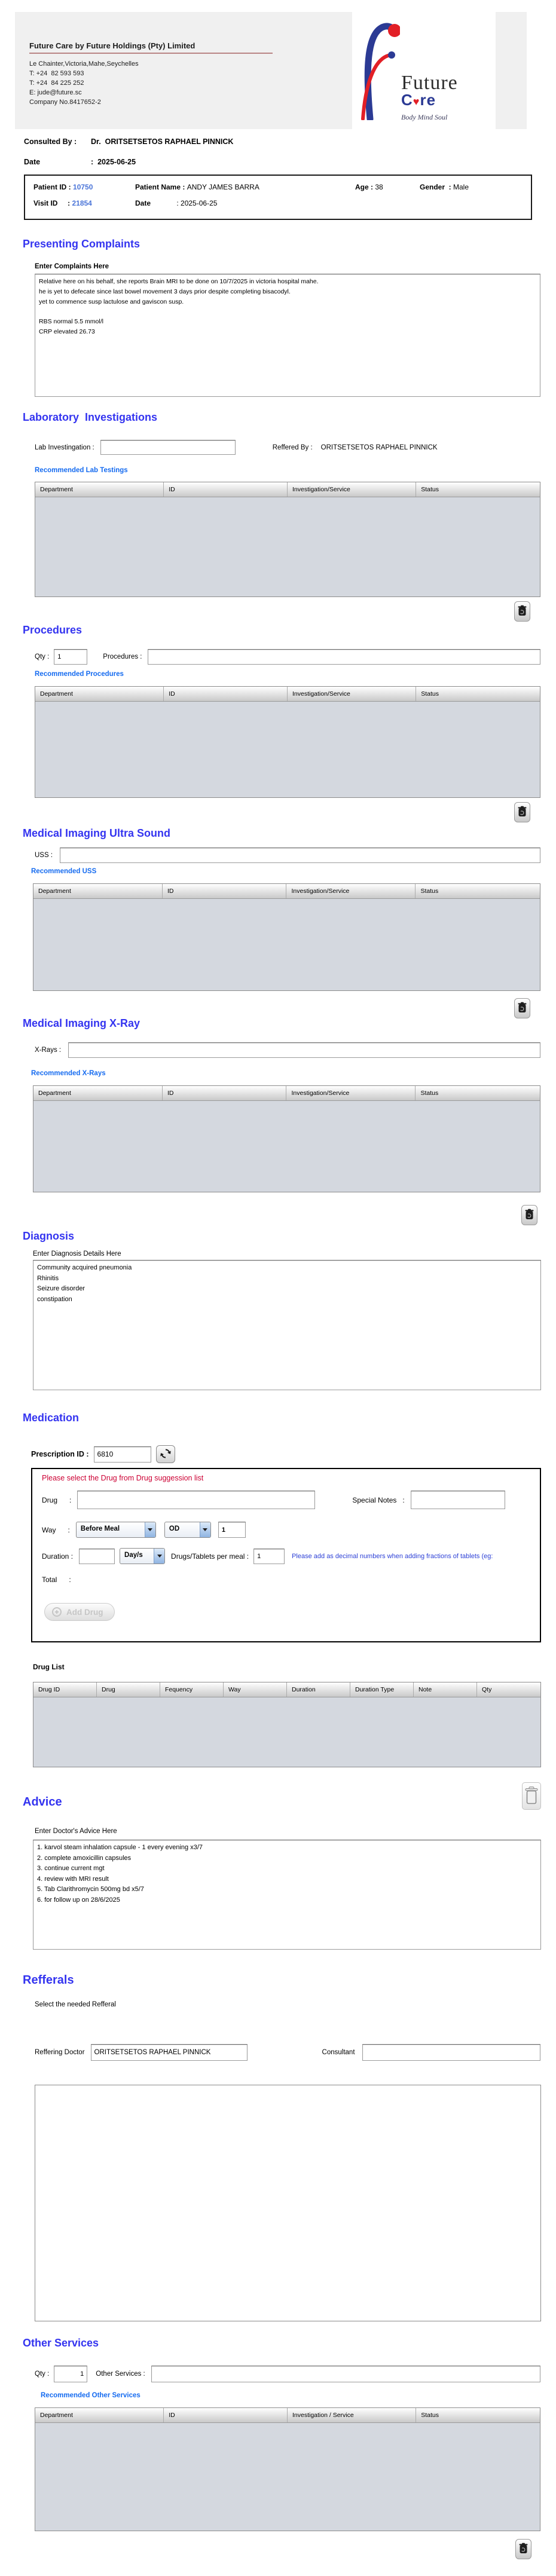 This screenshot has height=2576, width=556. Describe the element at coordinates (304, 1050) in the screenshot. I see `xray-input` at that location.